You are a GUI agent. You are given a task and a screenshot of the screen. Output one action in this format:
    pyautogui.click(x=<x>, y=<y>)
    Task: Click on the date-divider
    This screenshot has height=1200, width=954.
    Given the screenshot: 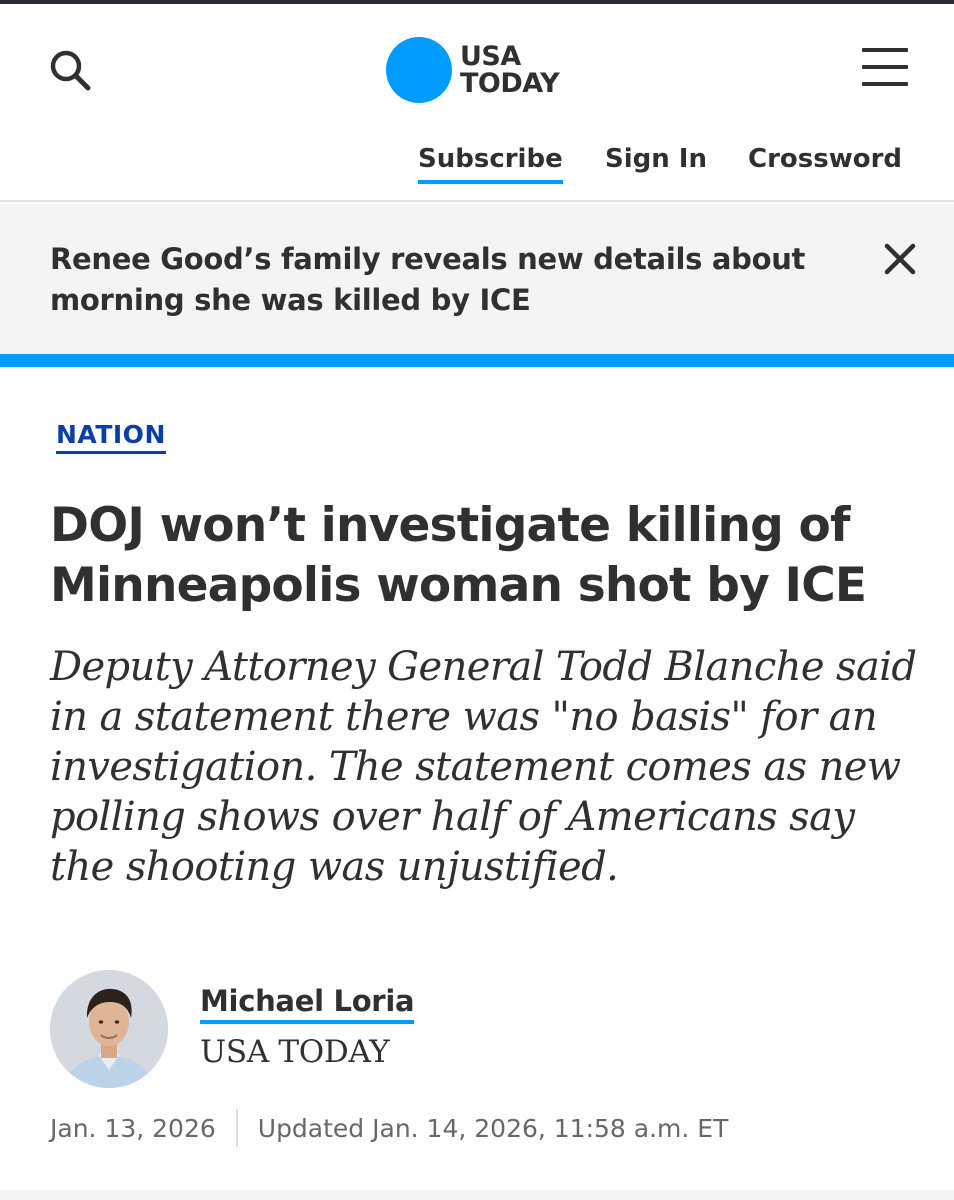 What is the action you would take?
    pyautogui.click(x=236, y=1128)
    